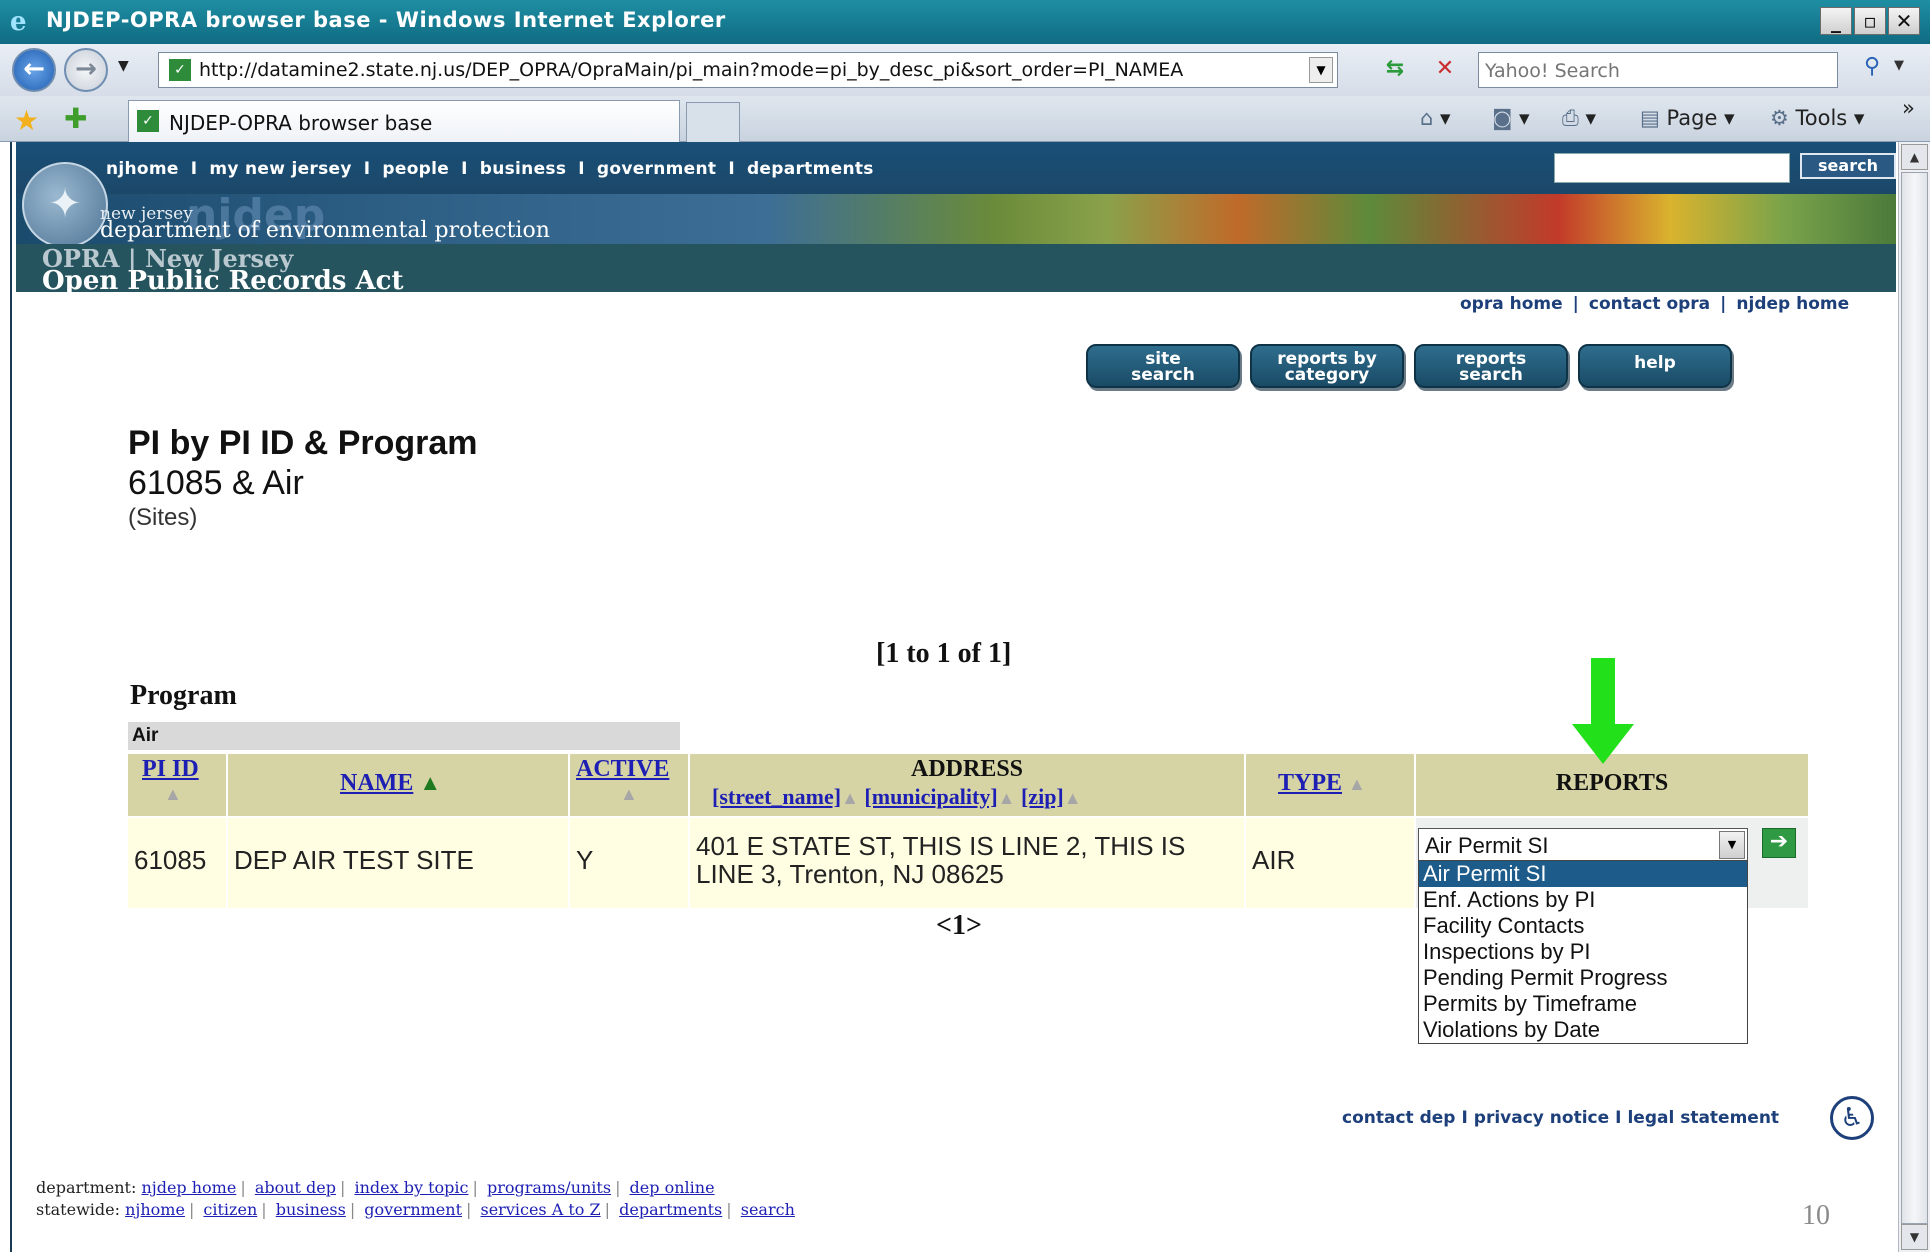 The image size is (1930, 1252). What do you see at coordinates (411, 1187) in the screenshot?
I see `footer-link-index-by-topic: index by topic` at bounding box center [411, 1187].